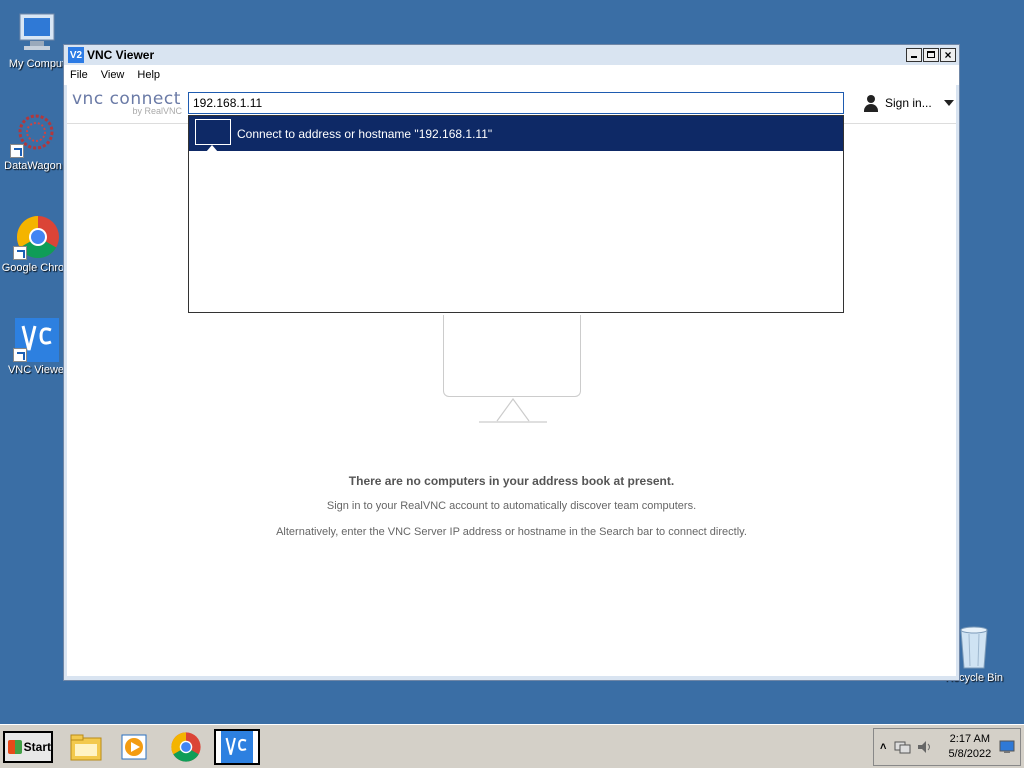  What do you see at coordinates (36, 370) in the screenshot?
I see `desktop-icon-label: VNC Viewe` at bounding box center [36, 370].